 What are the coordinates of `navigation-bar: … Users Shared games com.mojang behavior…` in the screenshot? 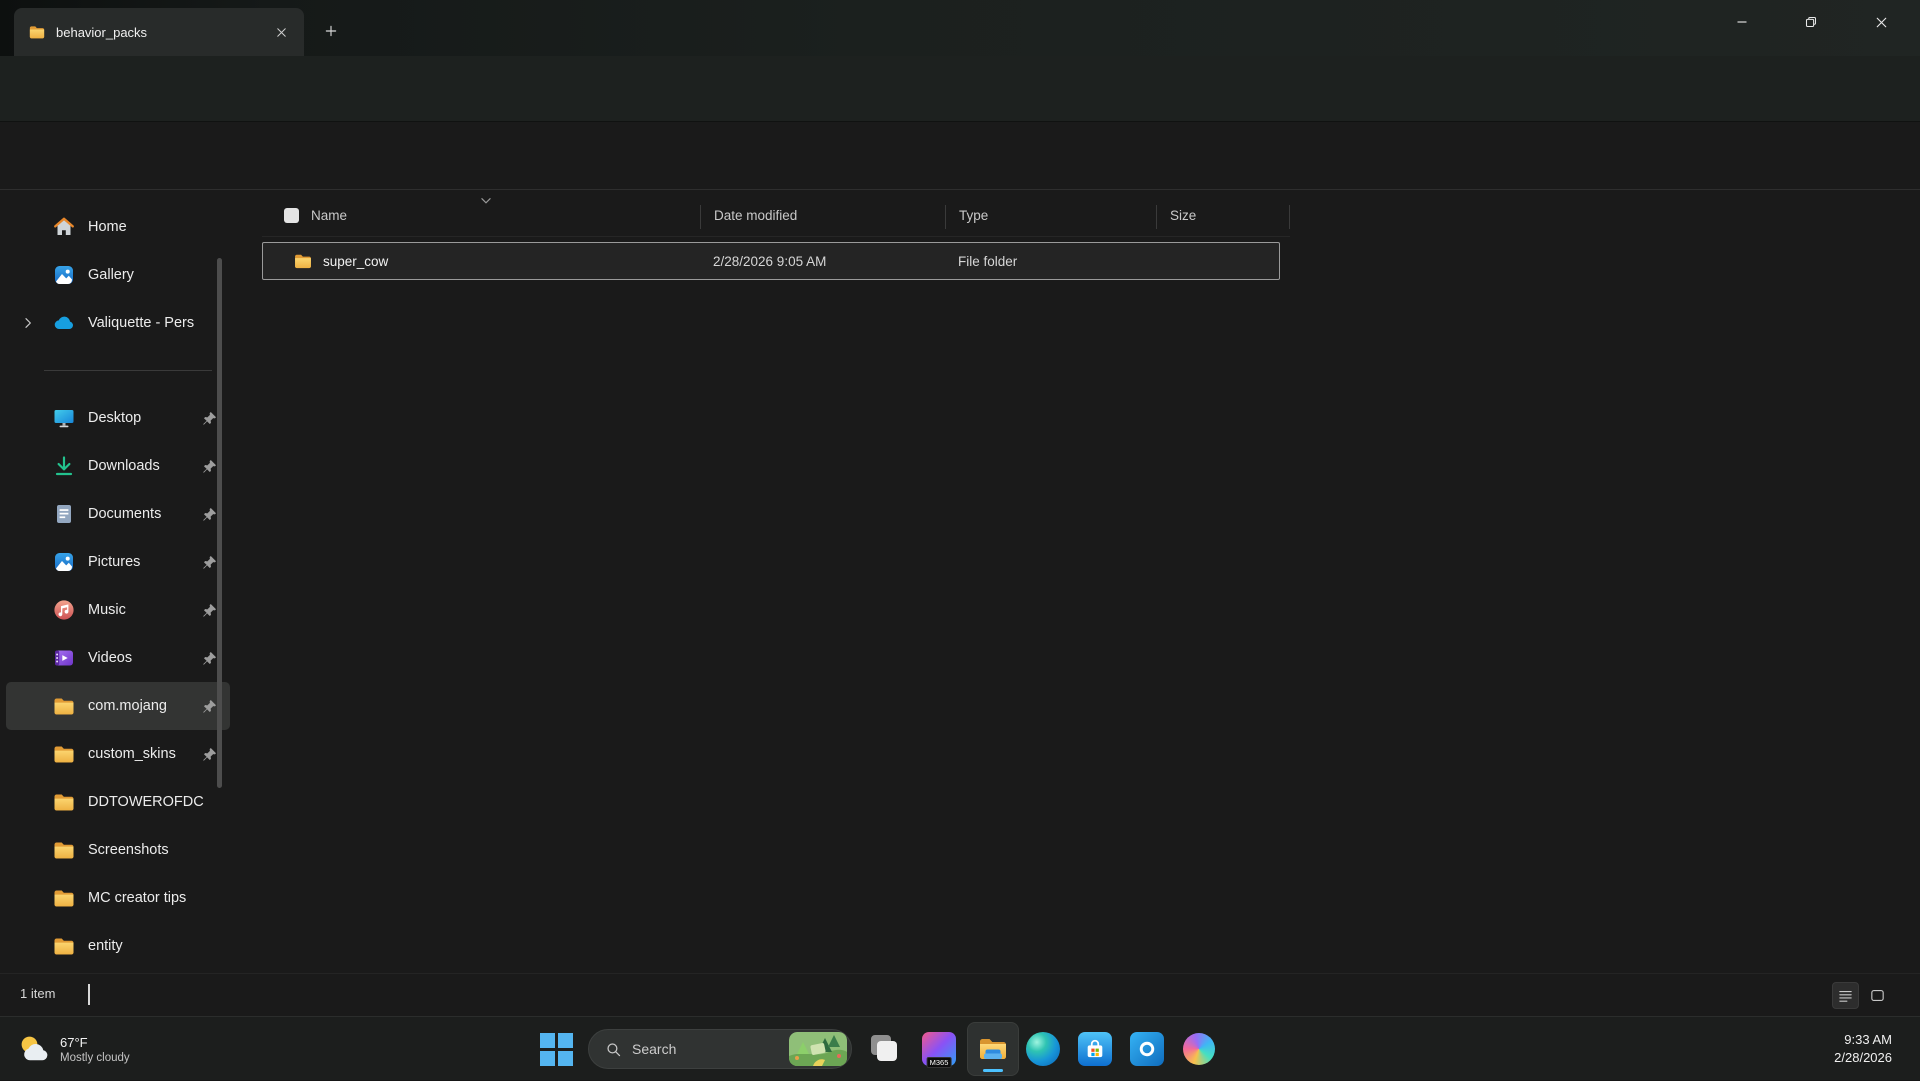 It's located at (960, 109).